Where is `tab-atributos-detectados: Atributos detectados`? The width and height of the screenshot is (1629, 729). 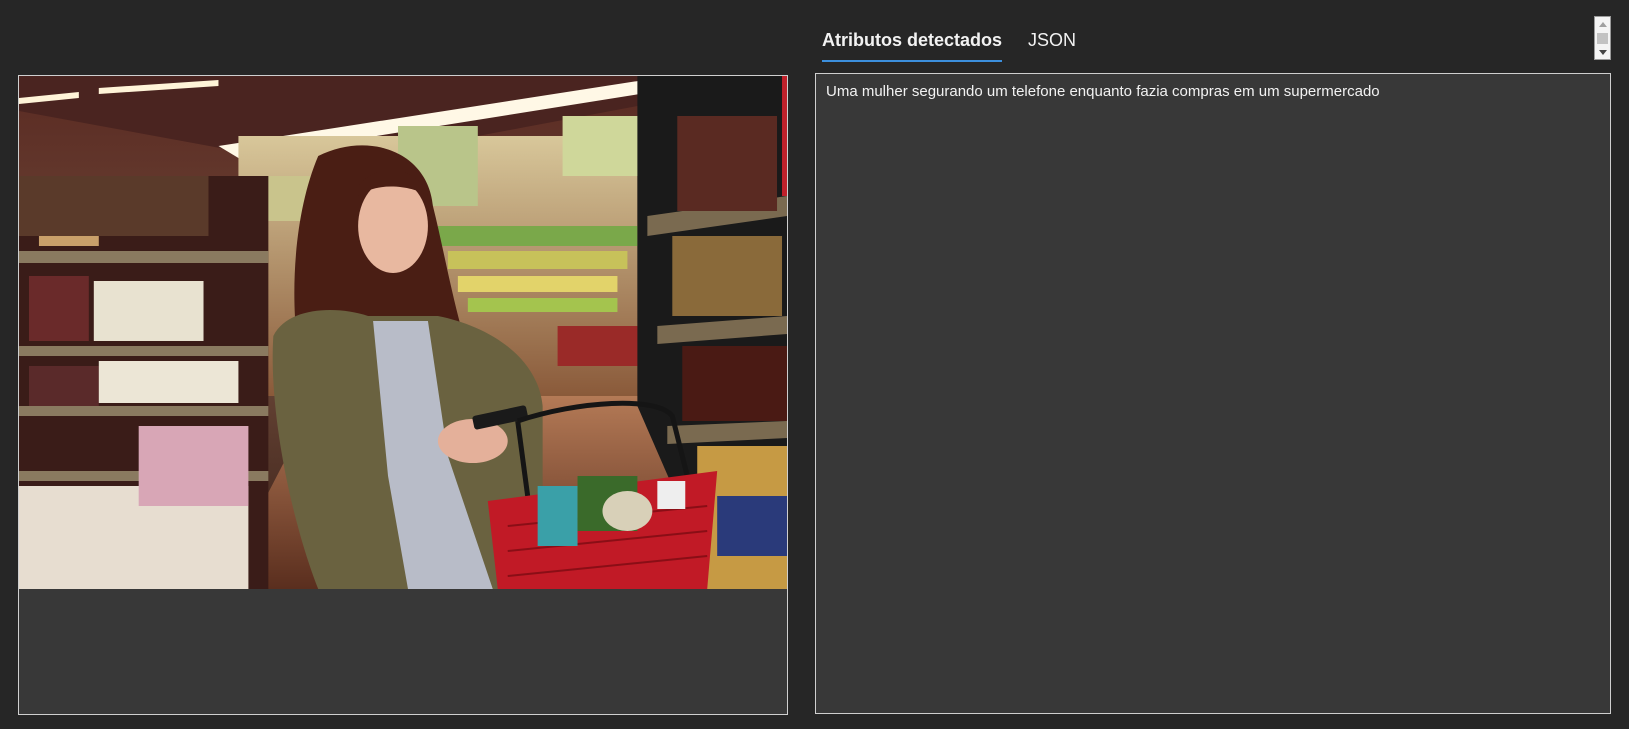
tab-atributos-detectados: Atributos detectados is located at coordinates (912, 45).